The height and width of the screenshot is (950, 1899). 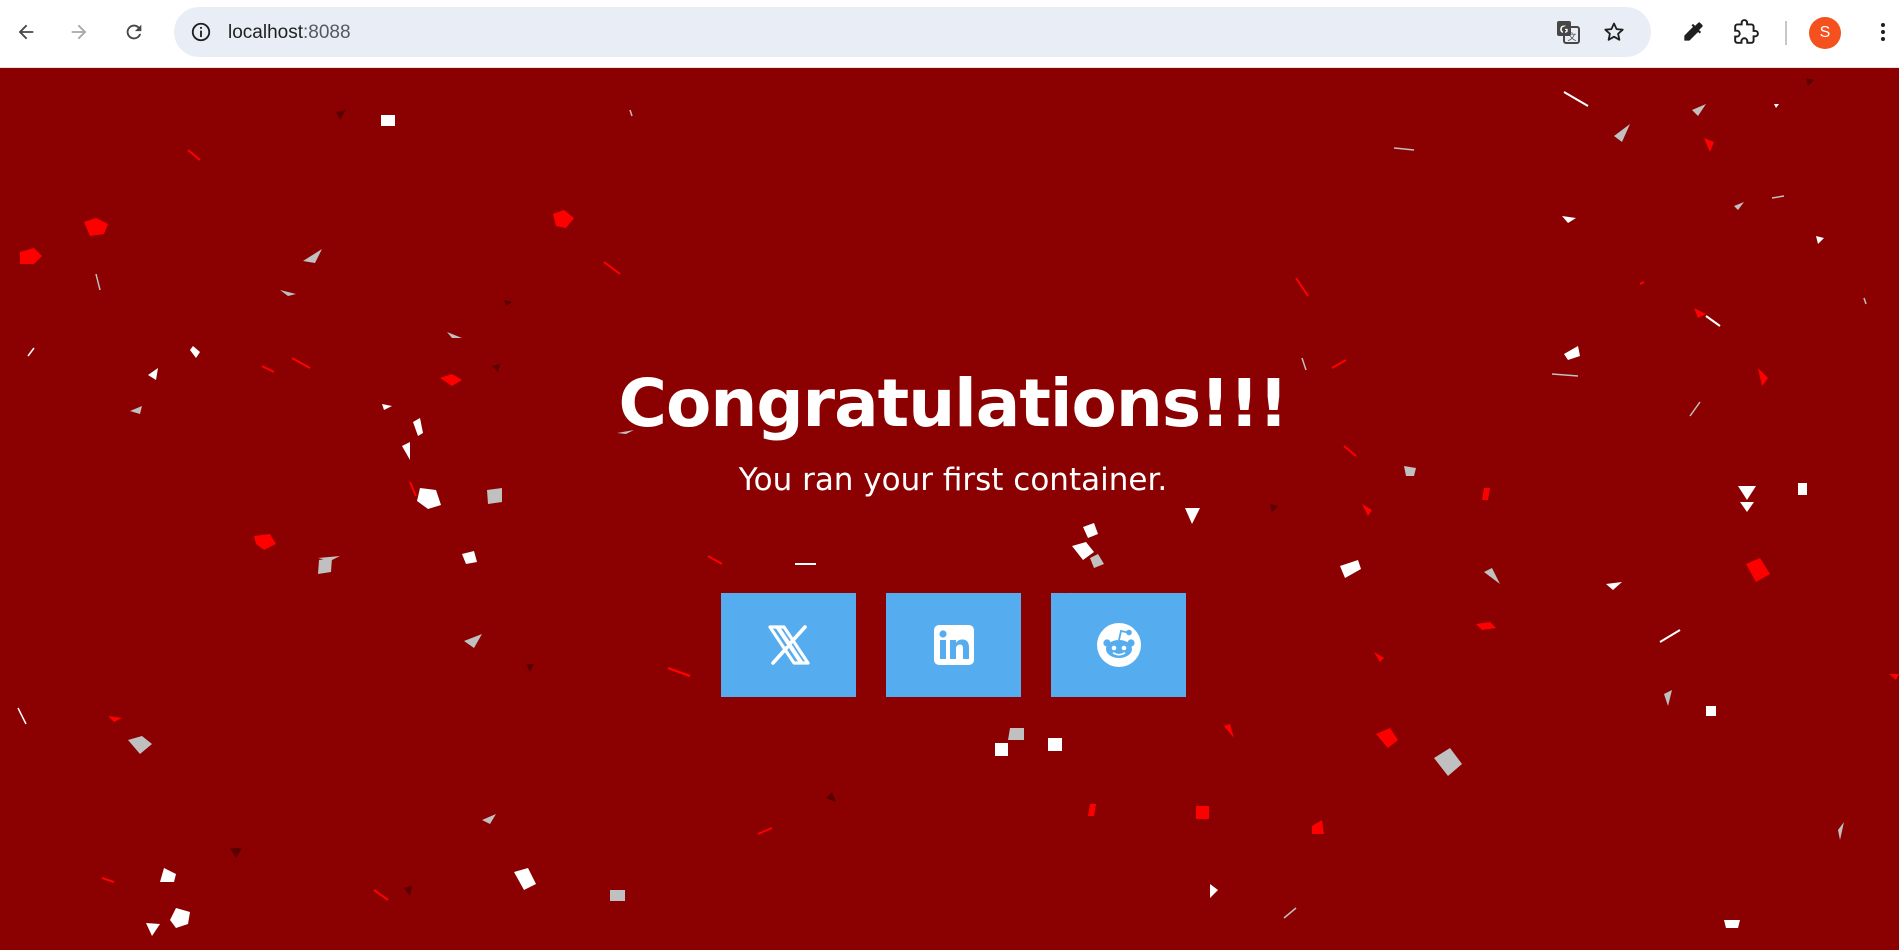 I want to click on profile-avatar: S, so click(x=1825, y=33).